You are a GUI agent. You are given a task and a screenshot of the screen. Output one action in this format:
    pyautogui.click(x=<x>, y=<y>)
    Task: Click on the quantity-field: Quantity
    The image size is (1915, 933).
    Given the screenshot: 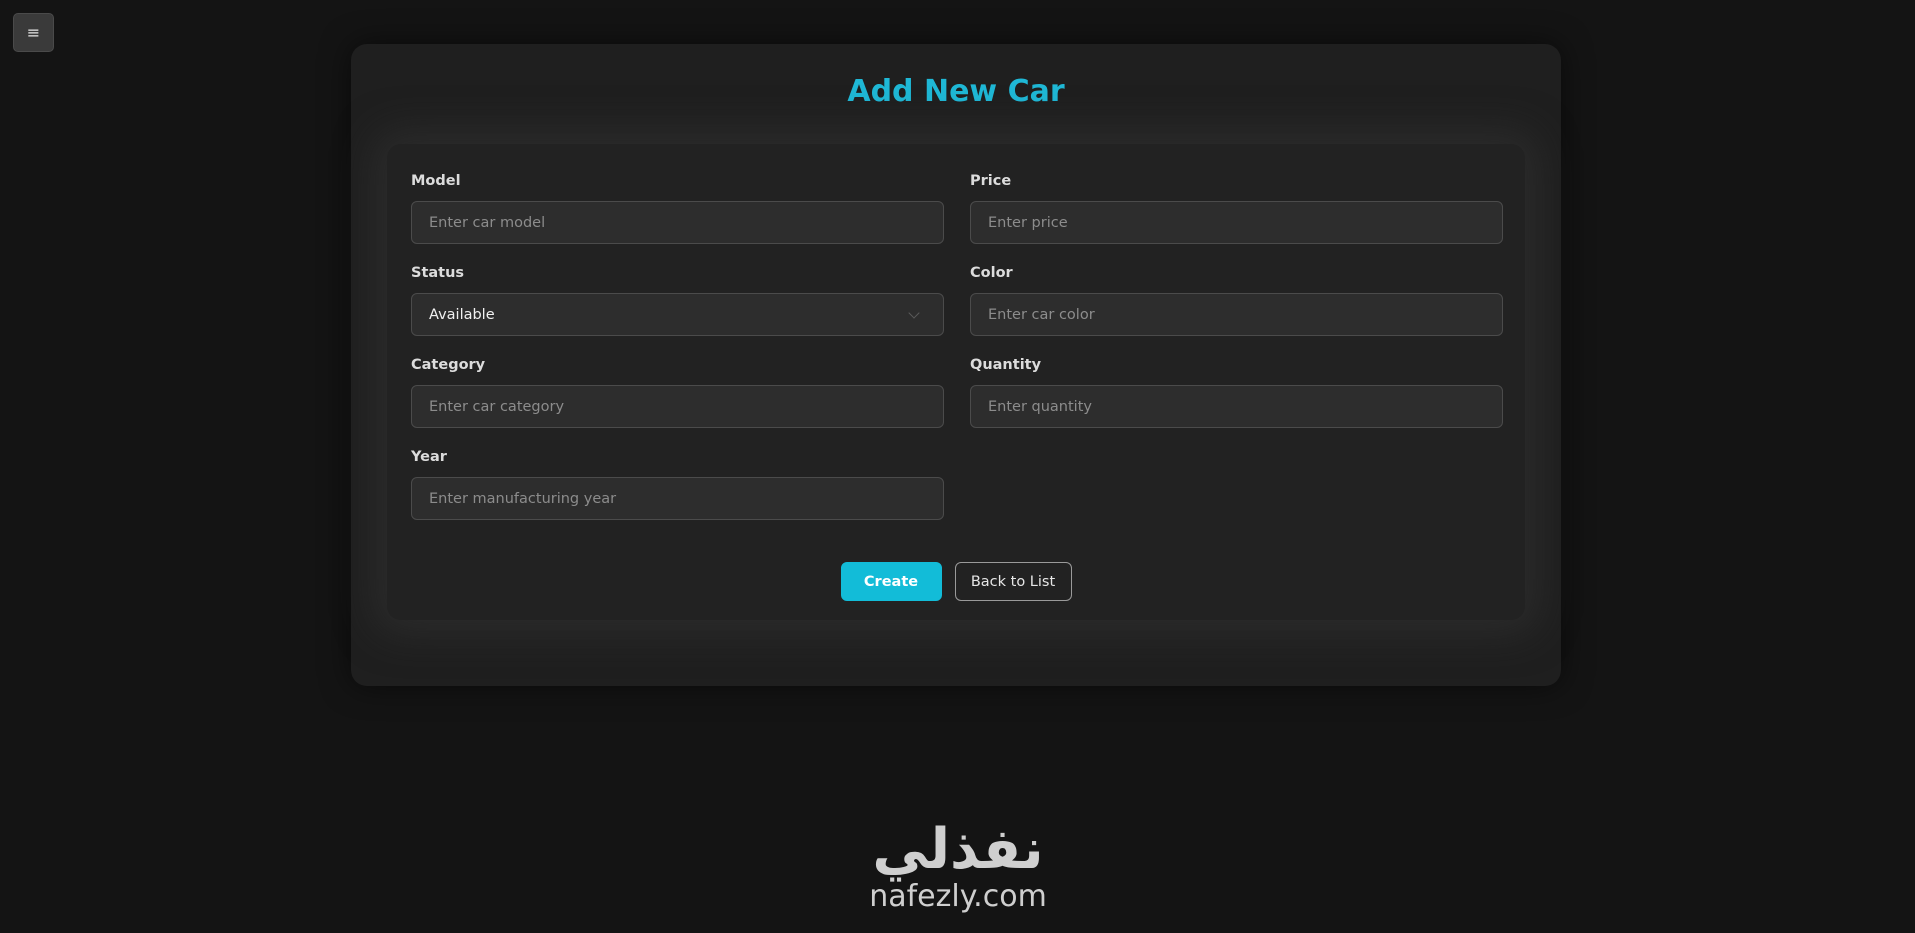 What is the action you would take?
    pyautogui.click(x=1236, y=392)
    